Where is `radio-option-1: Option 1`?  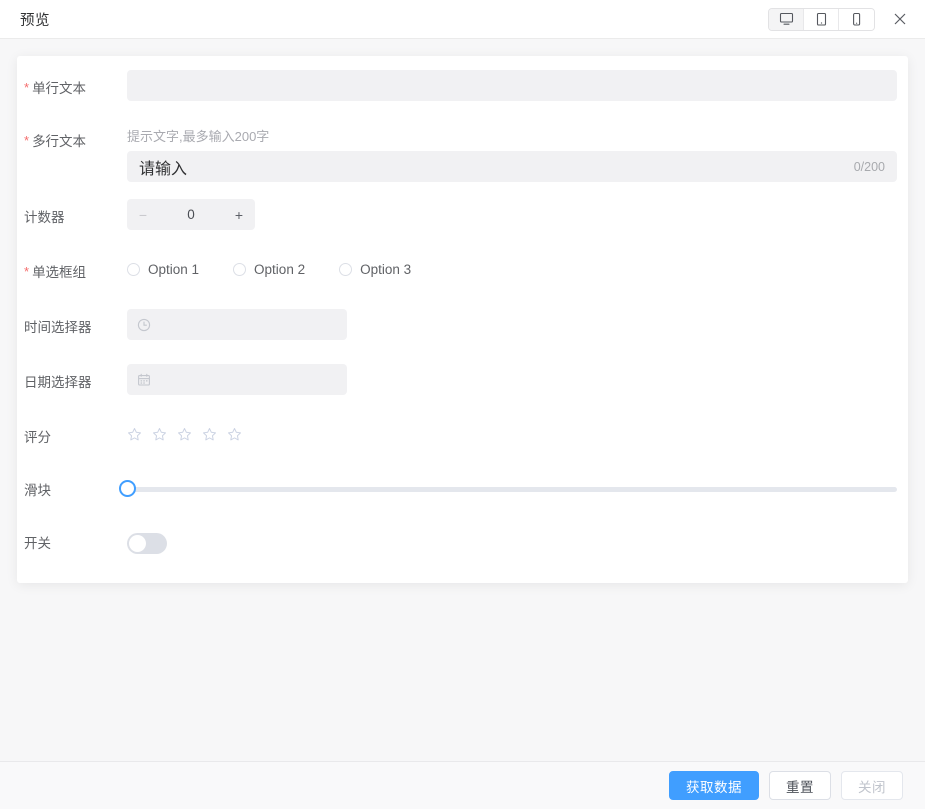
radio-option-1: Option 1 is located at coordinates (163, 269).